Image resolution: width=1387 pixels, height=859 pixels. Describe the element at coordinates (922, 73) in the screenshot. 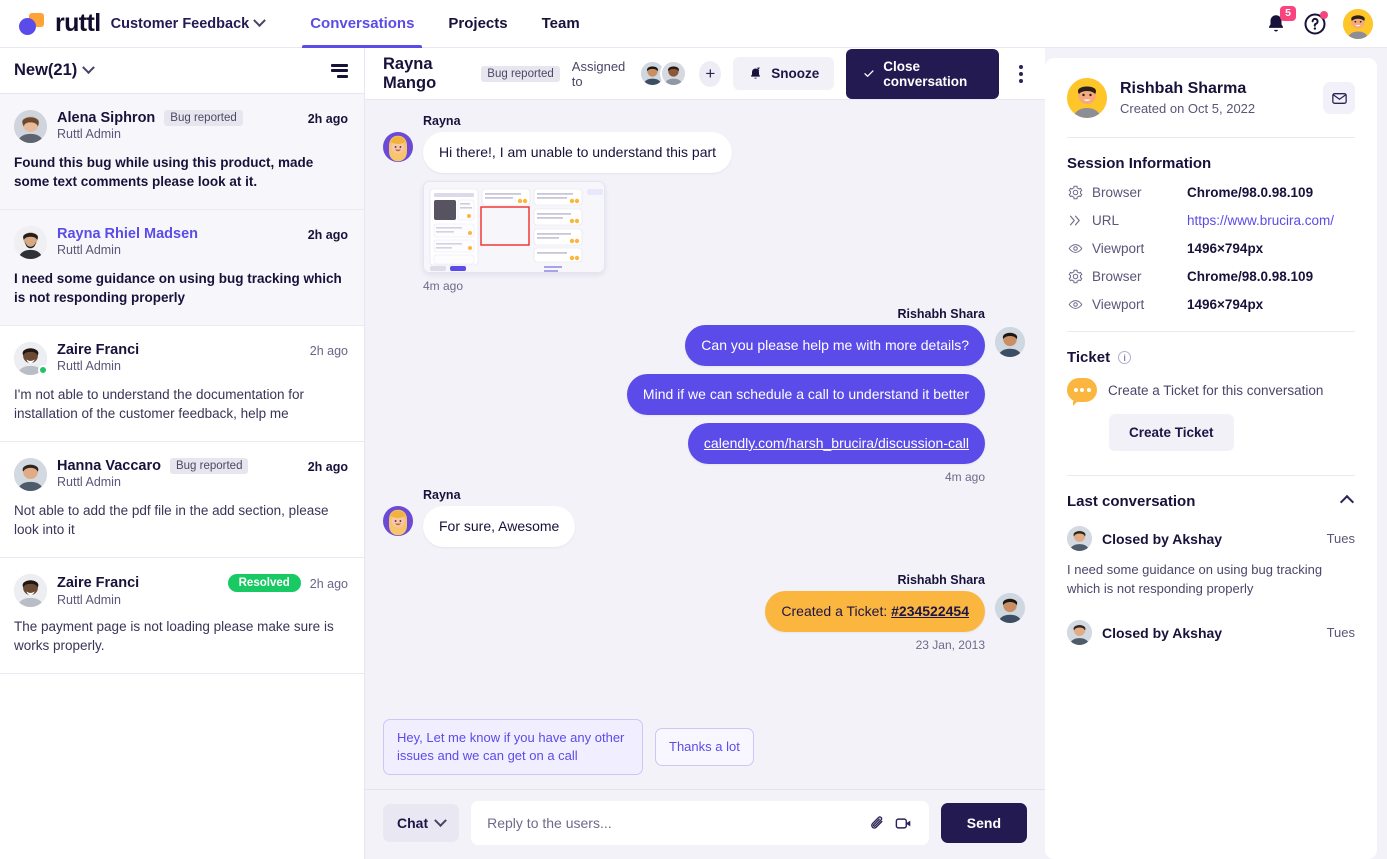

I see `close-conversation-button: Close conversation` at that location.